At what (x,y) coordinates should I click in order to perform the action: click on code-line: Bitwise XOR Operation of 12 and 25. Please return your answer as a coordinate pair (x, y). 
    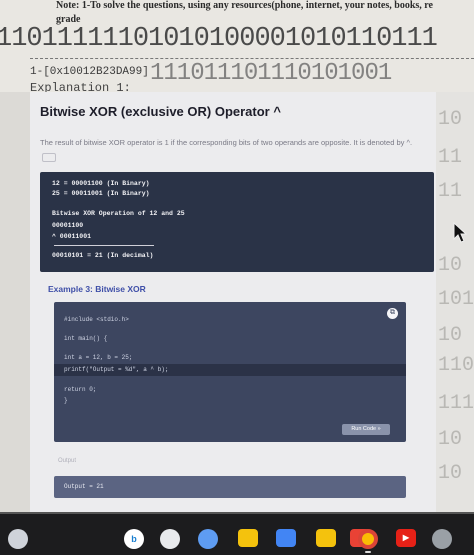
    Looking at the image, I should click on (118, 213).